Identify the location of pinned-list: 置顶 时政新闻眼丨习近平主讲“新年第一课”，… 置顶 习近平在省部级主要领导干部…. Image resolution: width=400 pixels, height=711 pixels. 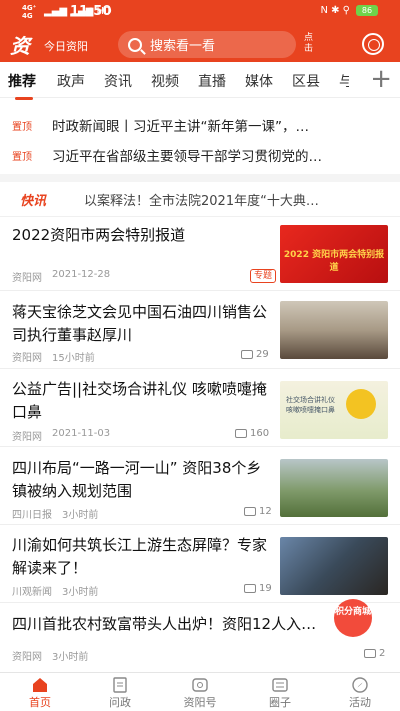
(200, 140).